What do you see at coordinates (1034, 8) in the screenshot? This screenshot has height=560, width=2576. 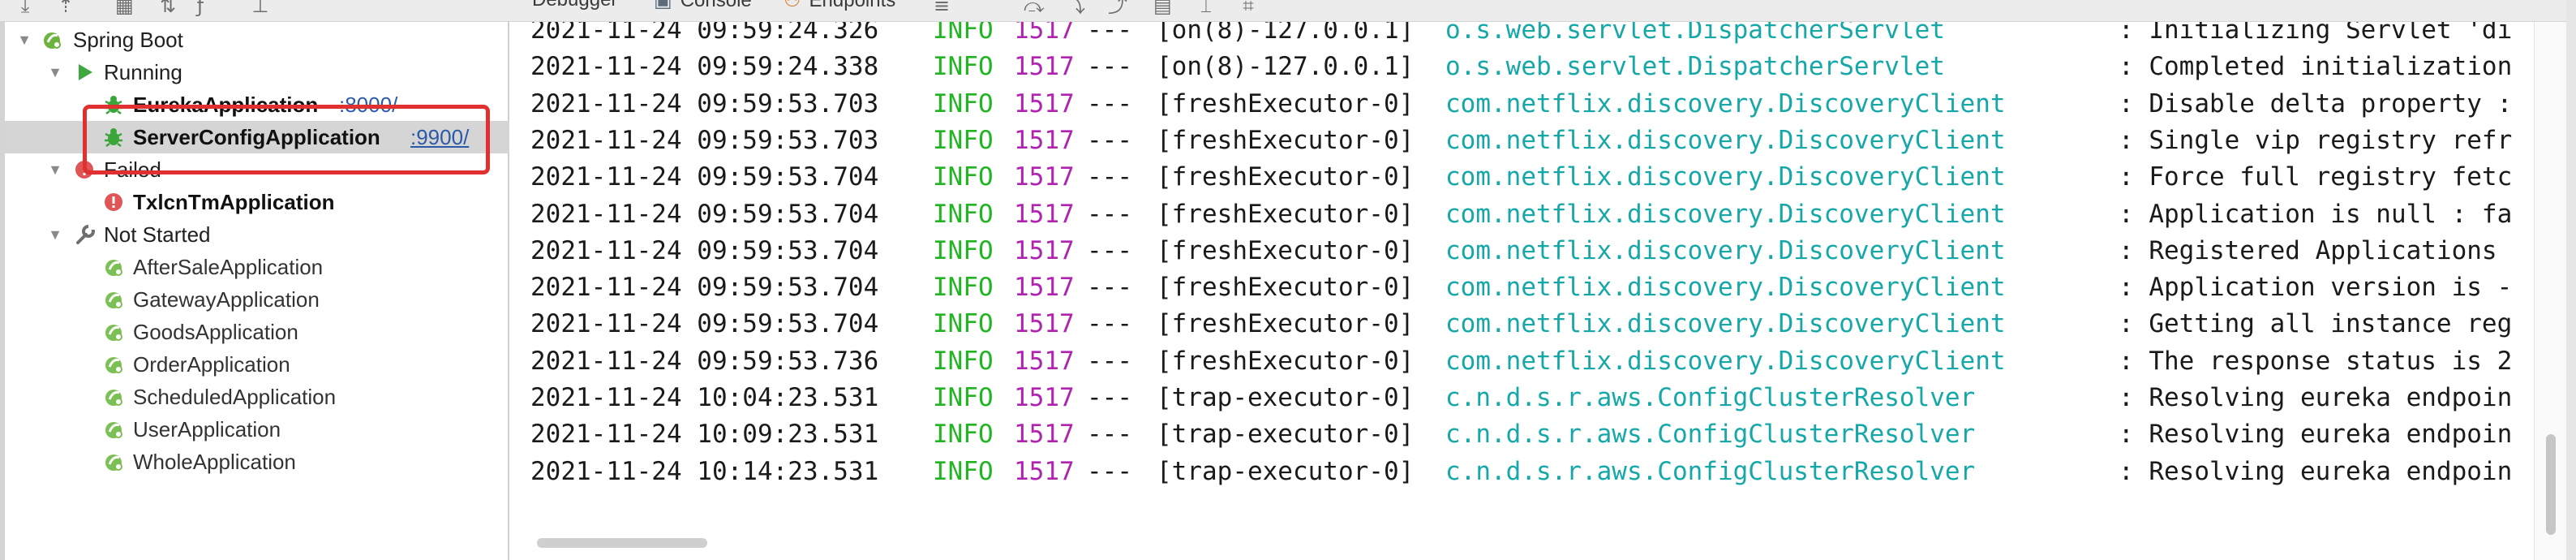 I see `step-over-icon: ⤼` at bounding box center [1034, 8].